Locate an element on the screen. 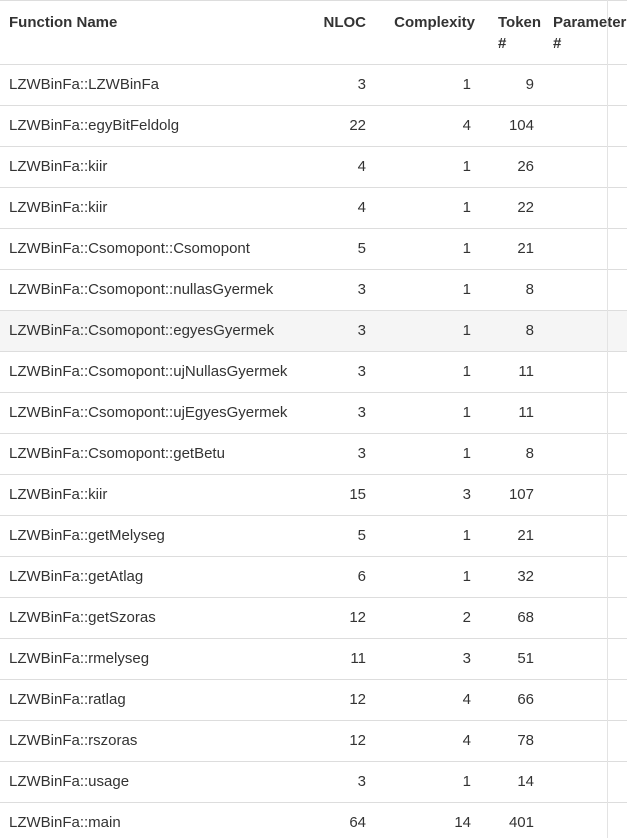 The width and height of the screenshot is (627, 838). table-row: LZWBinFa::usage 3 1 14 is located at coordinates (313, 782).